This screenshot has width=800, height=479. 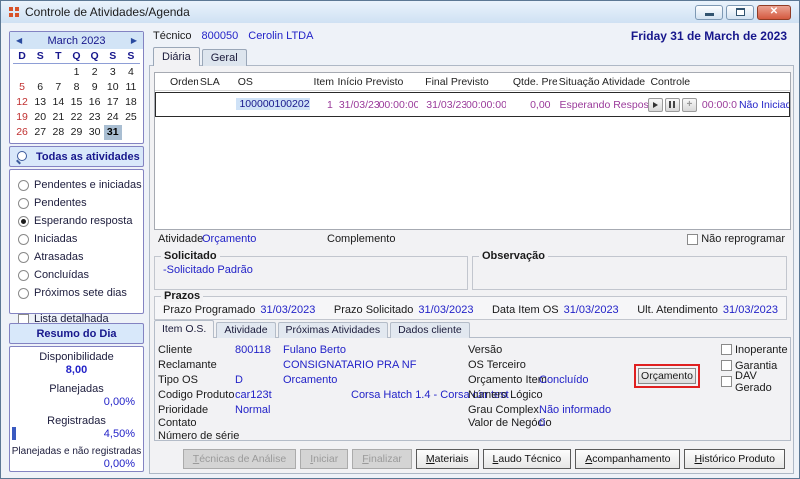 I want to click on tab-proximas-atividades: Próximas Atividades, so click(x=333, y=330).